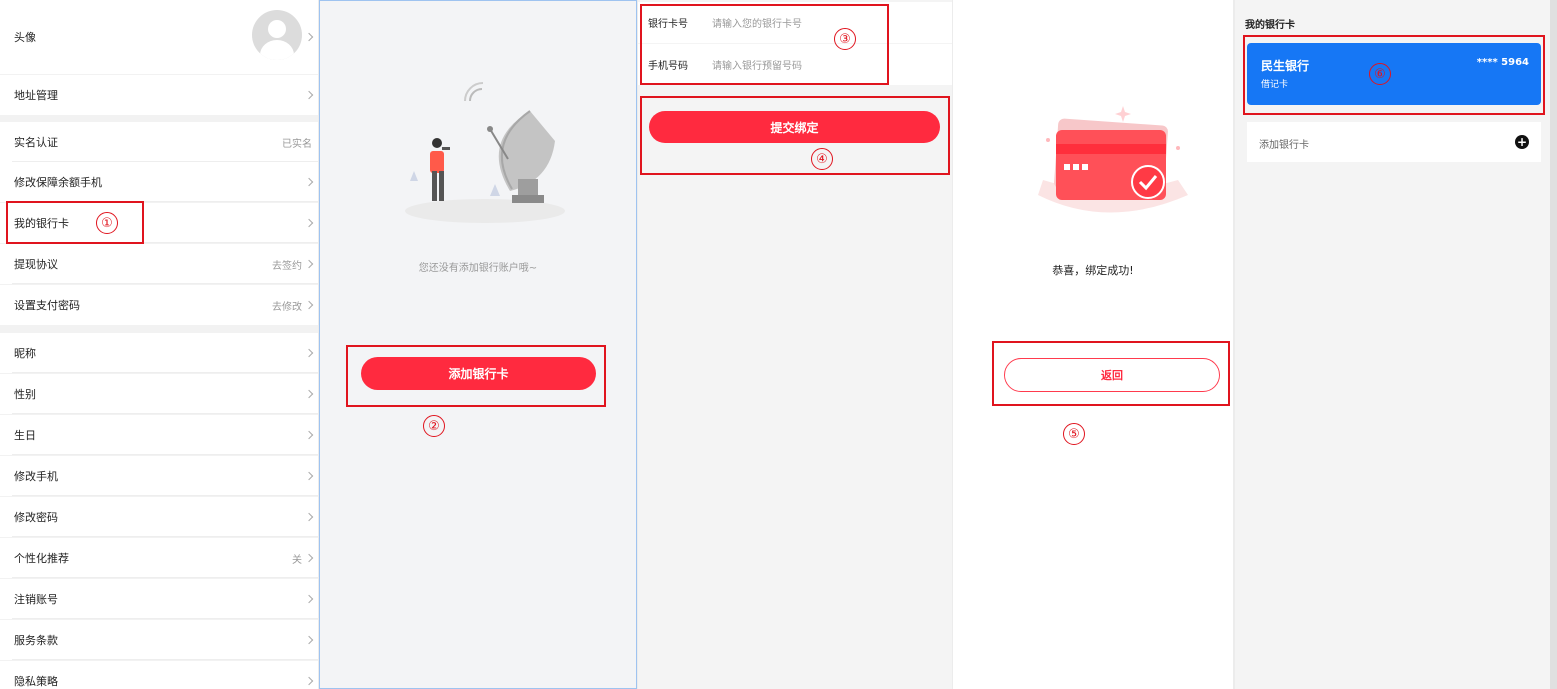  Describe the element at coordinates (25, 394) in the screenshot. I see `gender-label: 性别` at that location.